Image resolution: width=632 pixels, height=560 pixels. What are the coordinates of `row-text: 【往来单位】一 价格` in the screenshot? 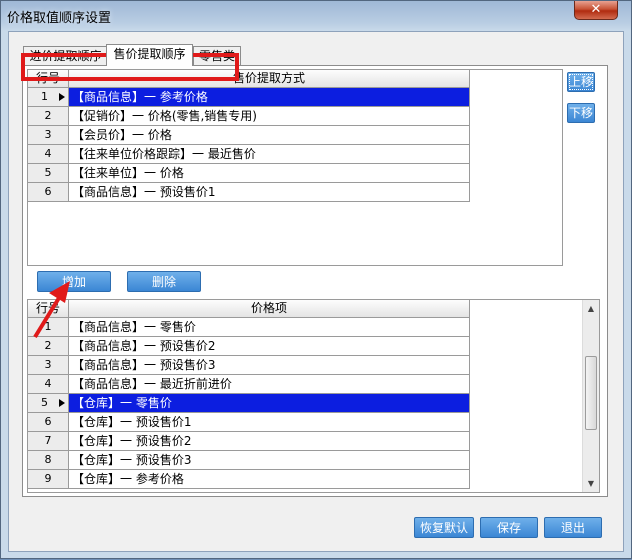 It's located at (269, 173).